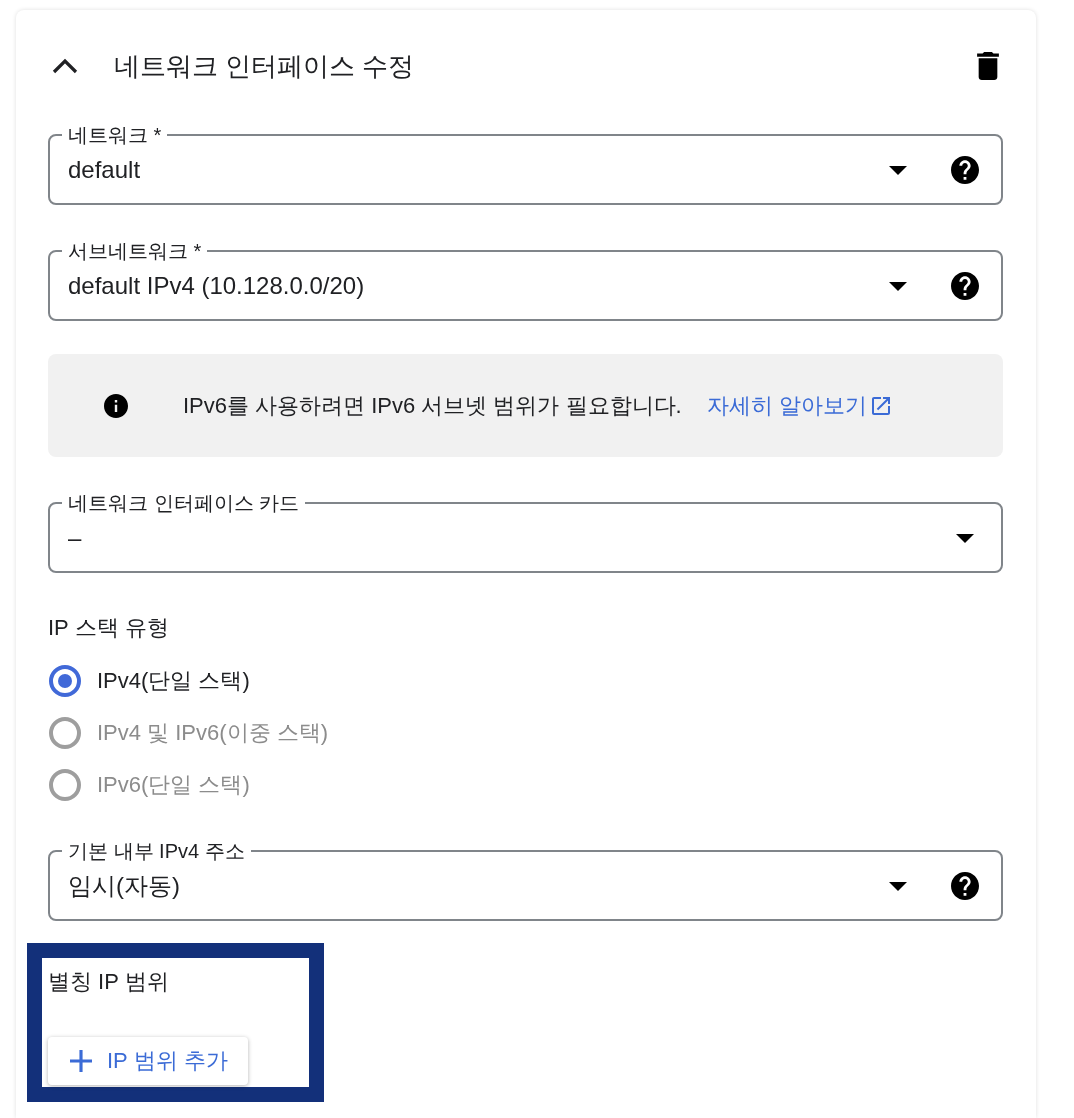 The height and width of the screenshot is (1118, 1074). I want to click on field-label: 기본 내부 IPv4 주소, so click(156, 851).